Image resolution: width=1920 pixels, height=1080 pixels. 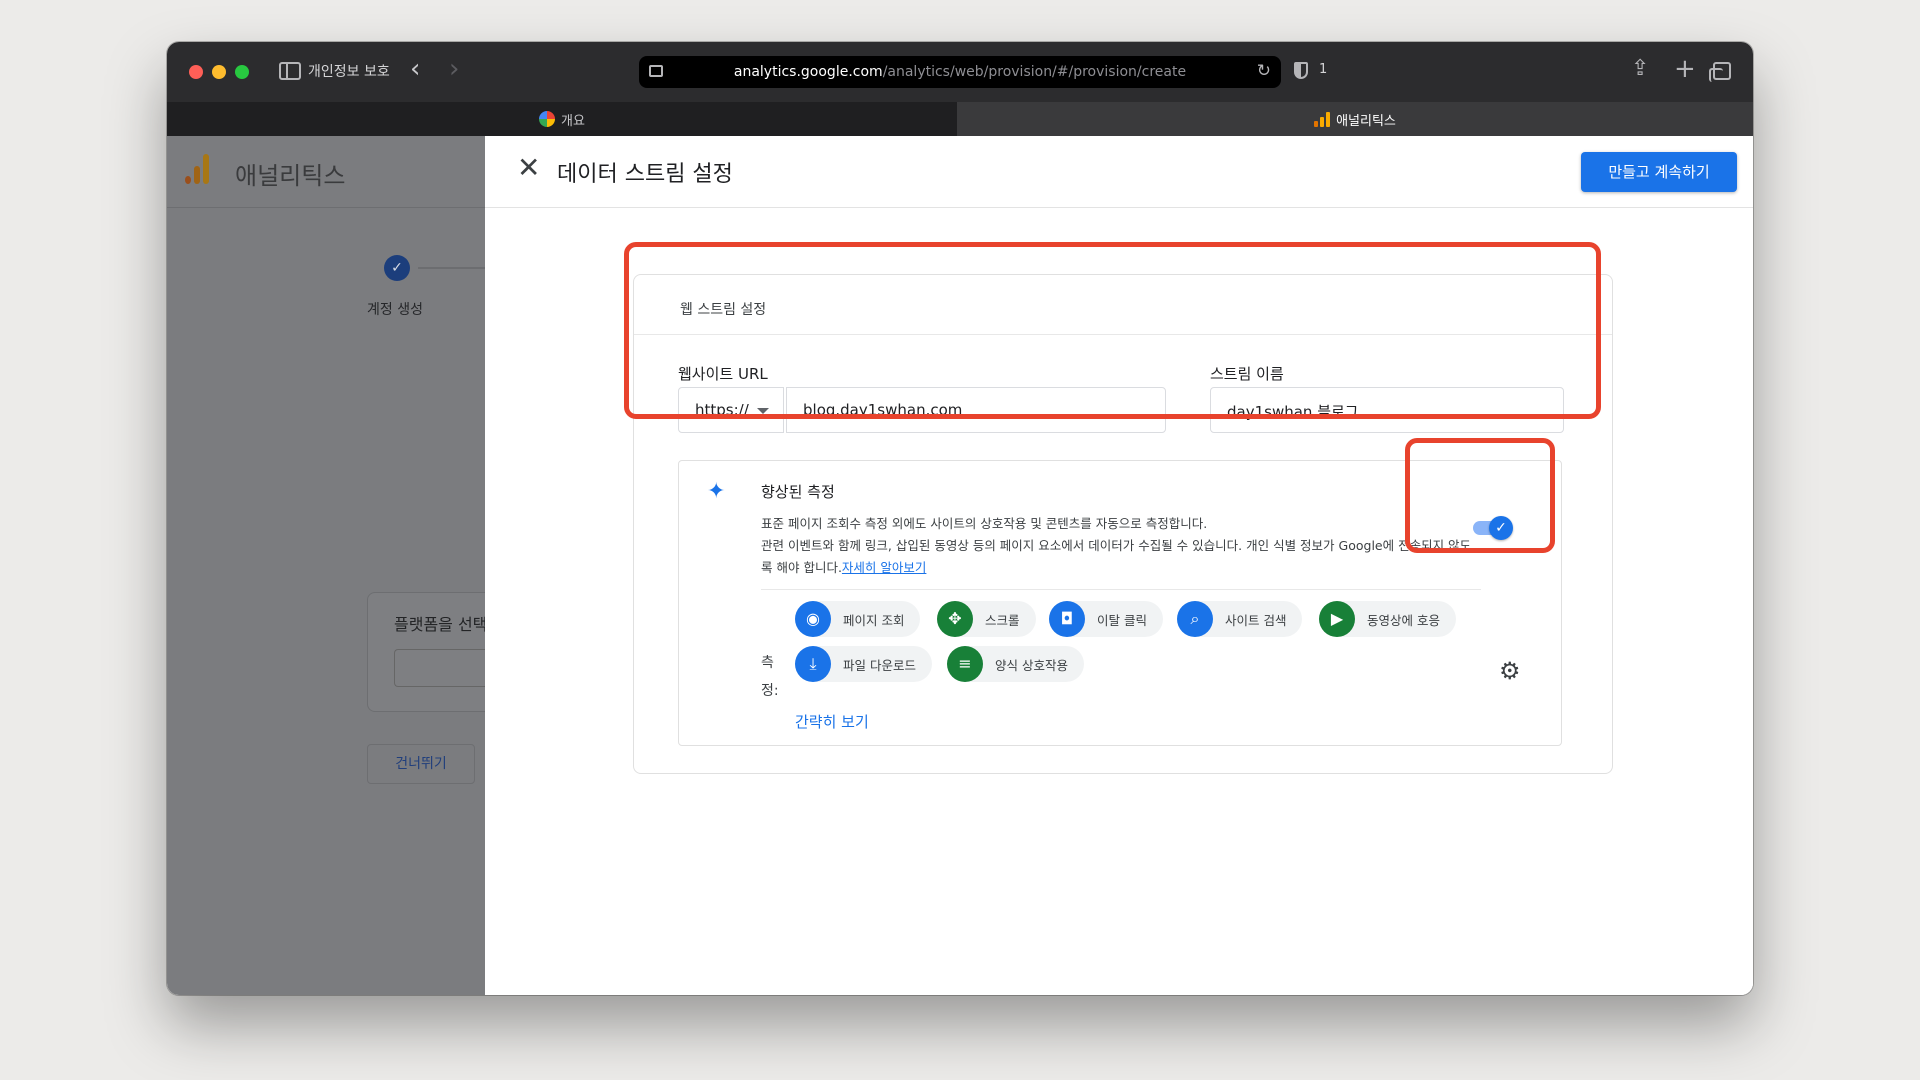 I want to click on minimize-window-button, so click(x=219, y=72).